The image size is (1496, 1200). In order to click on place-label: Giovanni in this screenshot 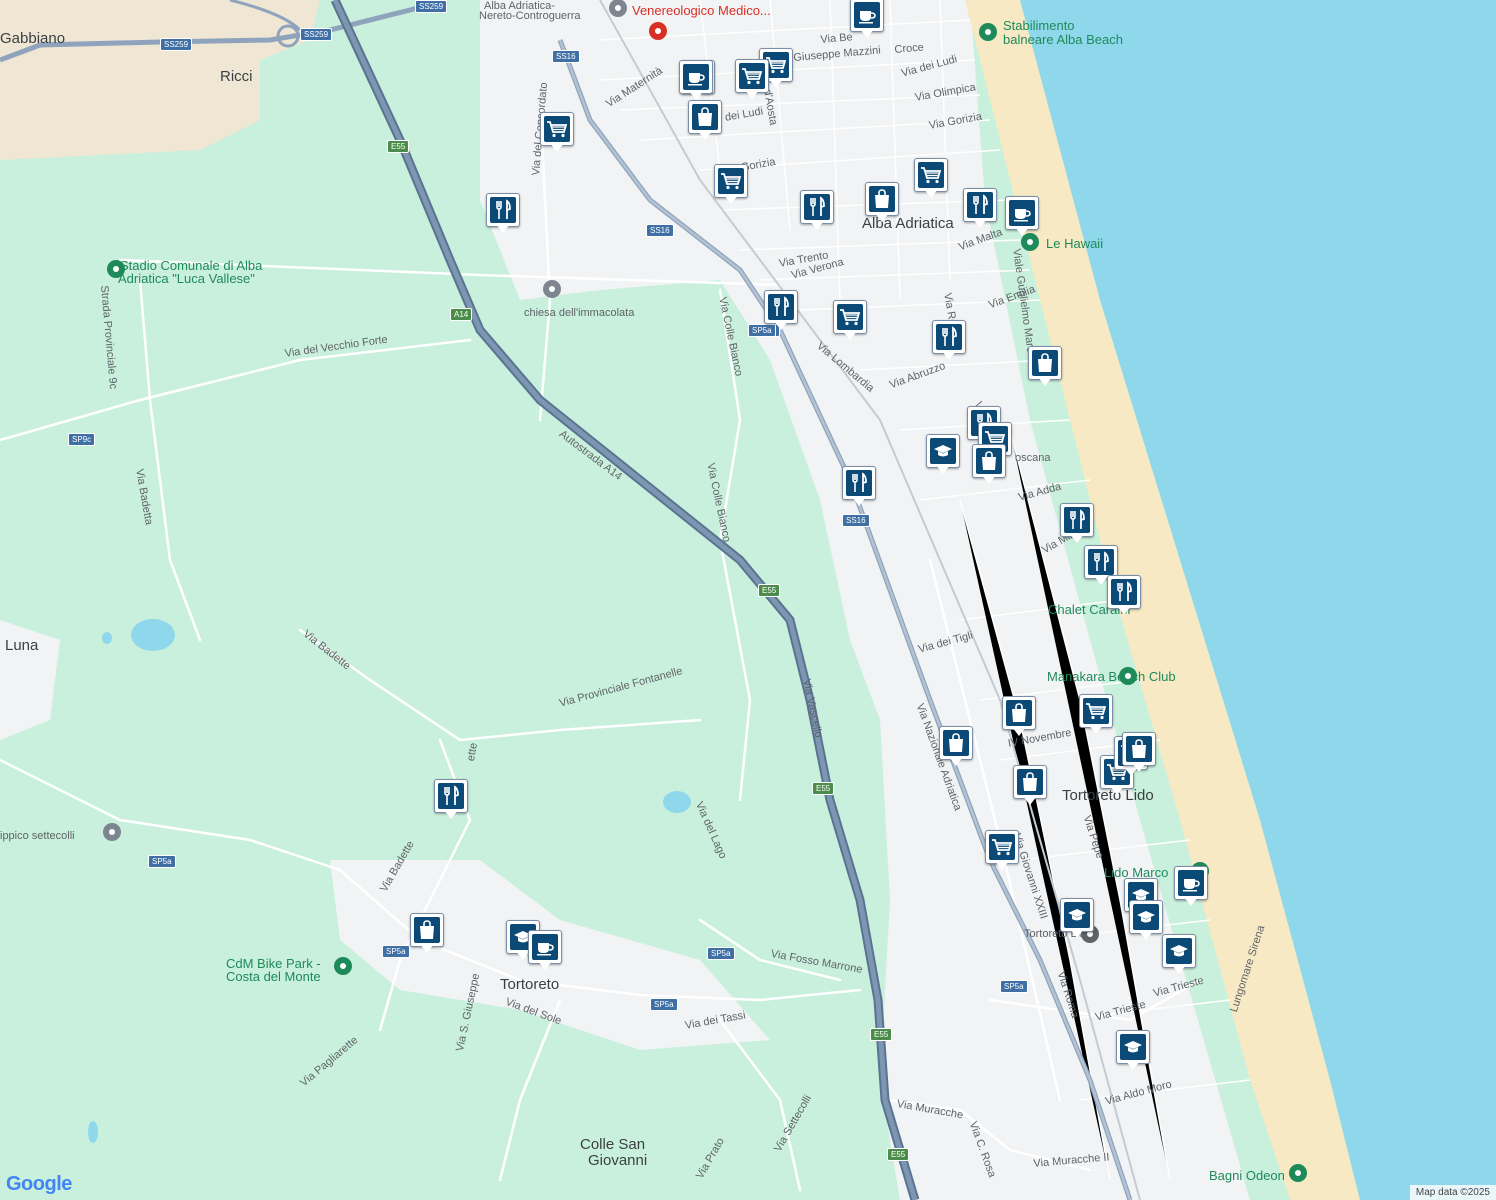, I will do `click(617, 1160)`.